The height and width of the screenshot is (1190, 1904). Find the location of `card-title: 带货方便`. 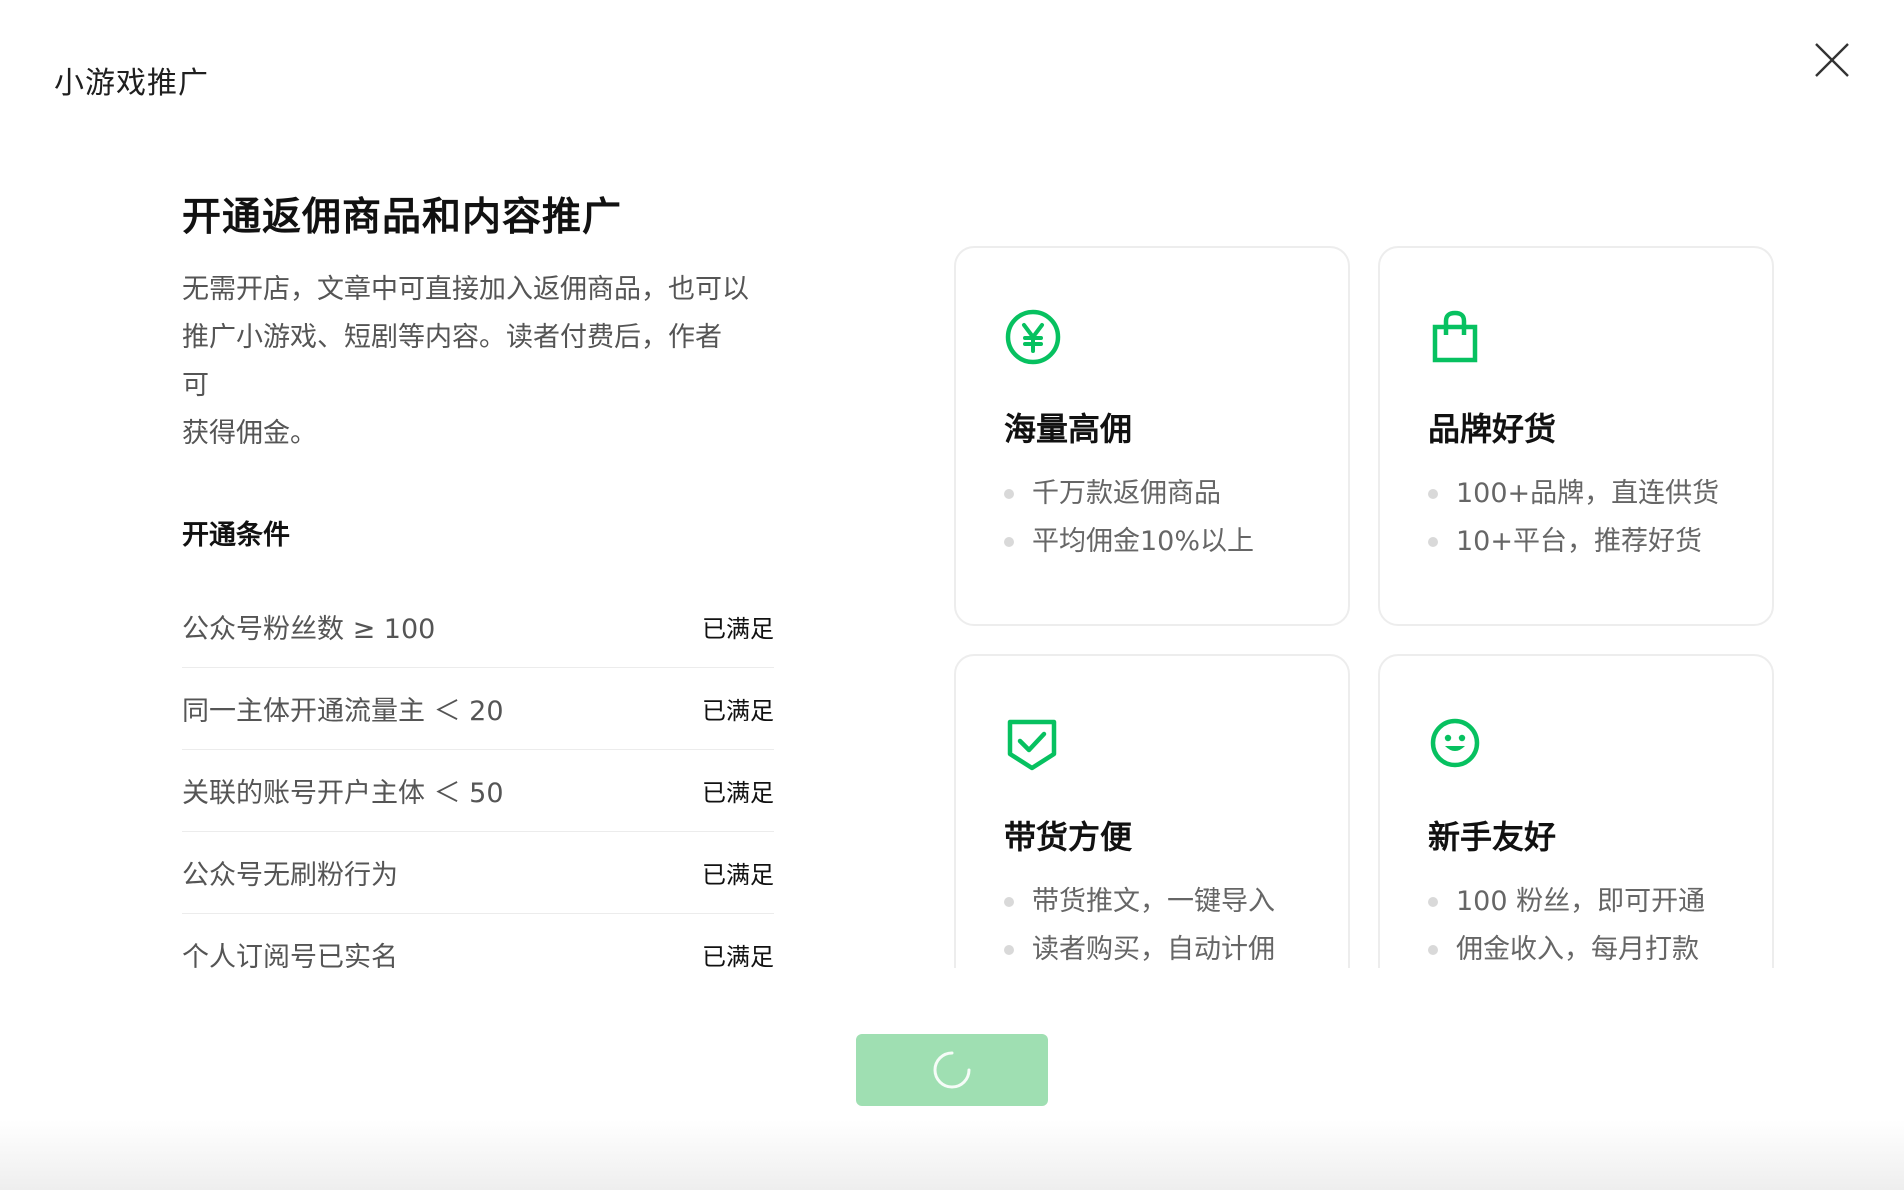

card-title: 带货方便 is located at coordinates (1068, 837).